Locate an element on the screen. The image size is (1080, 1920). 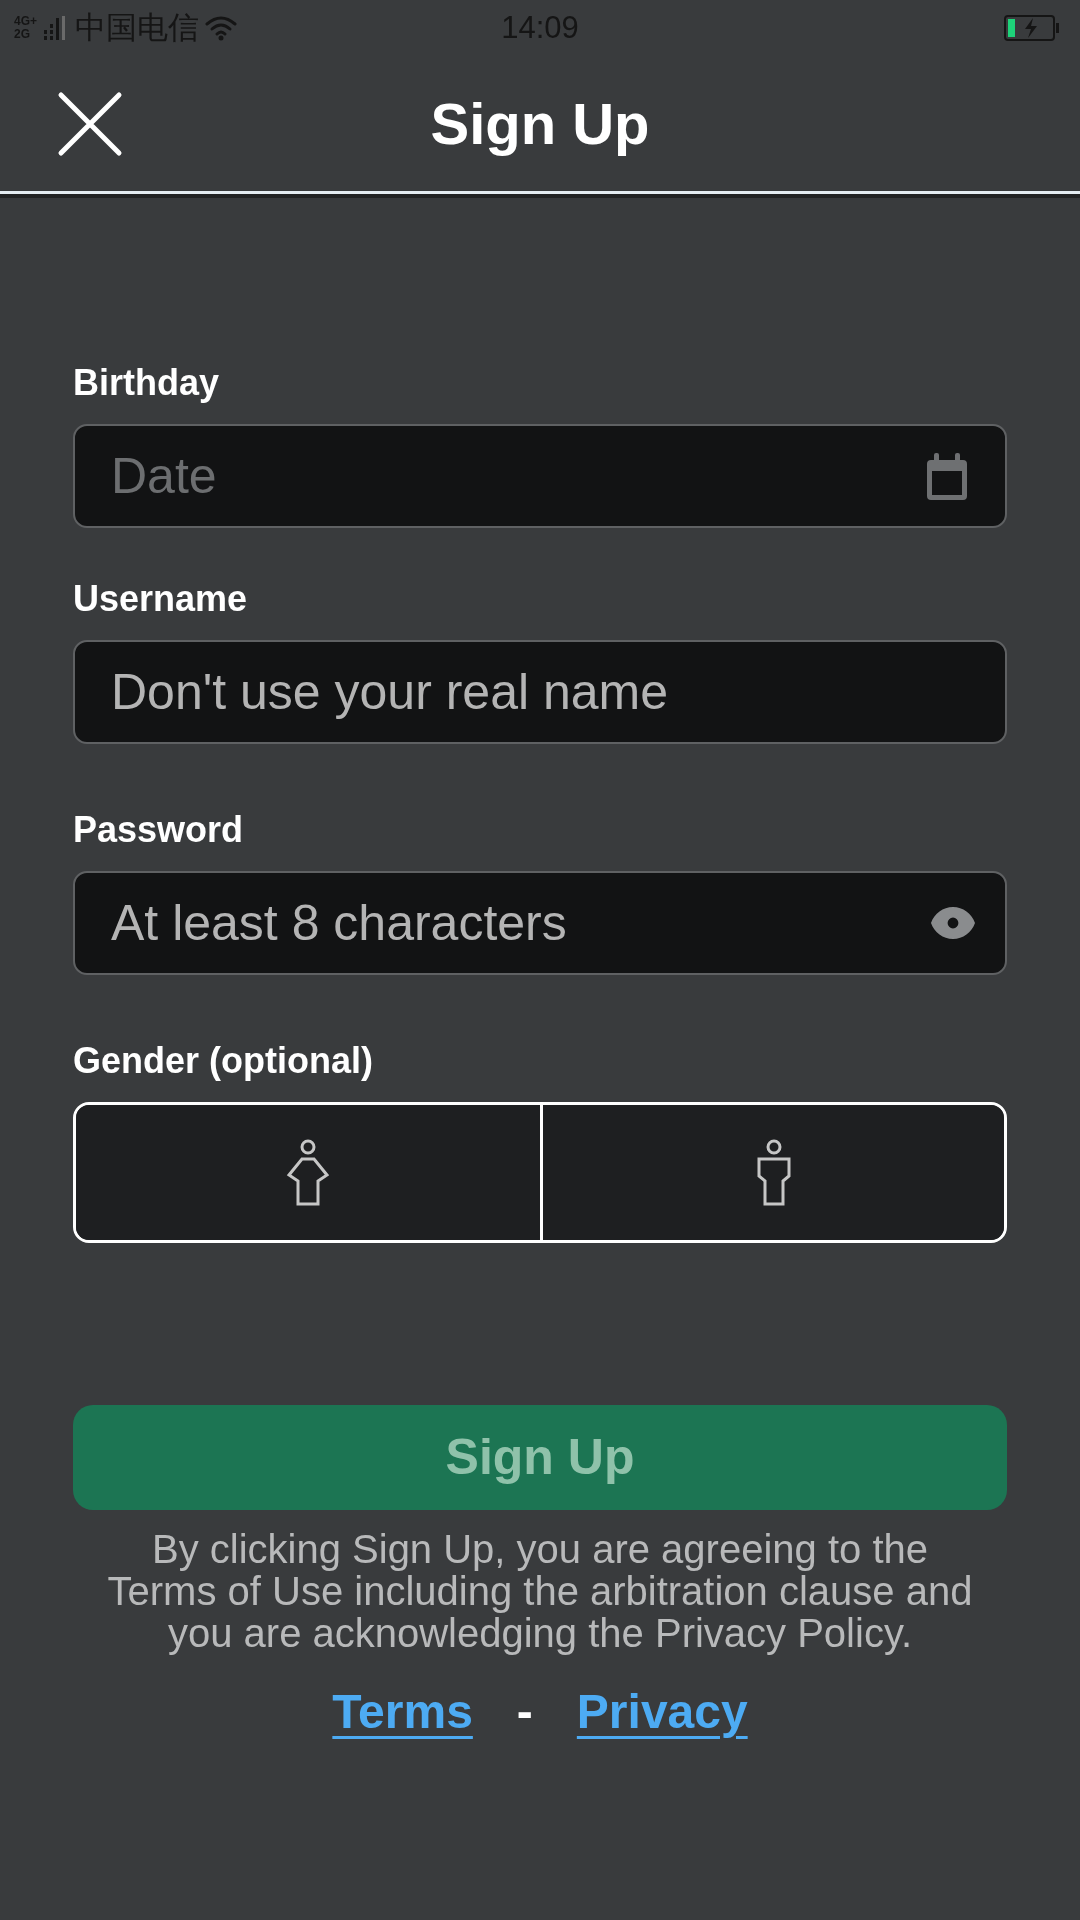
female-figure-icon is located at coordinates (308, 1172).